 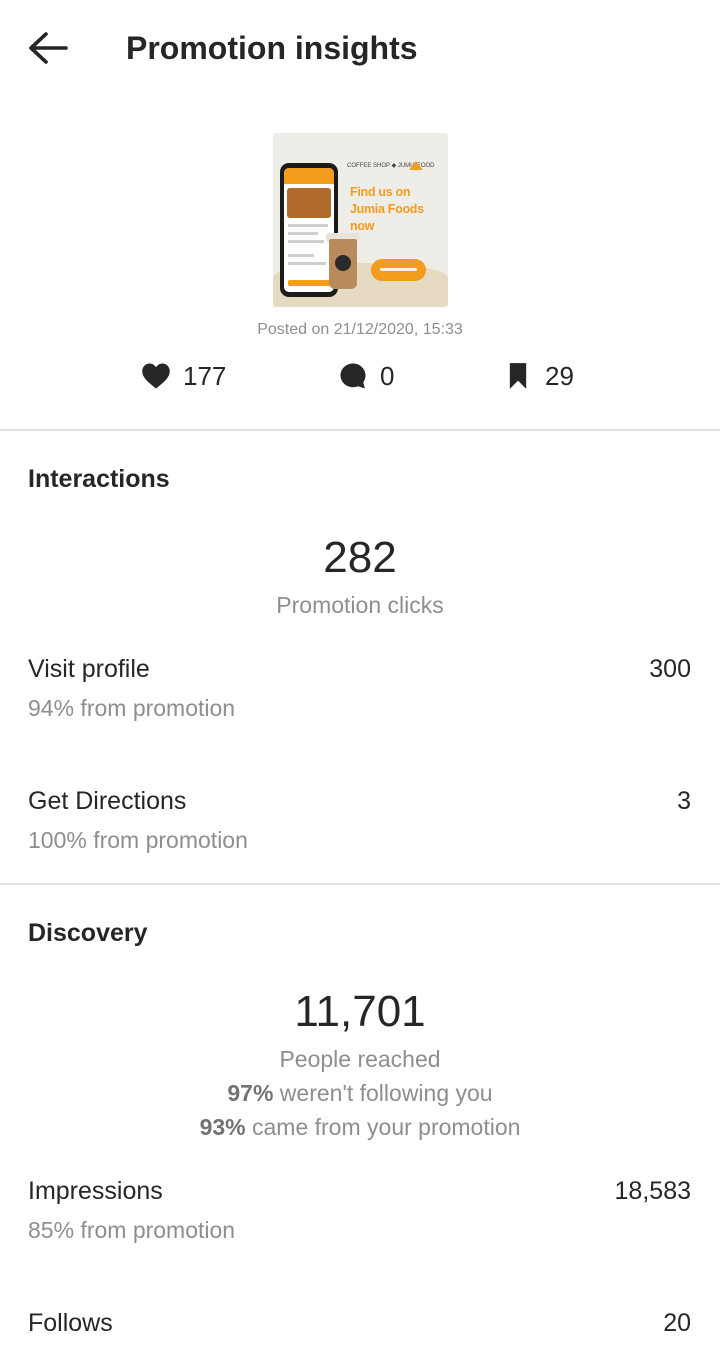 What do you see at coordinates (343, 263) in the screenshot?
I see `cup-logo-icon` at bounding box center [343, 263].